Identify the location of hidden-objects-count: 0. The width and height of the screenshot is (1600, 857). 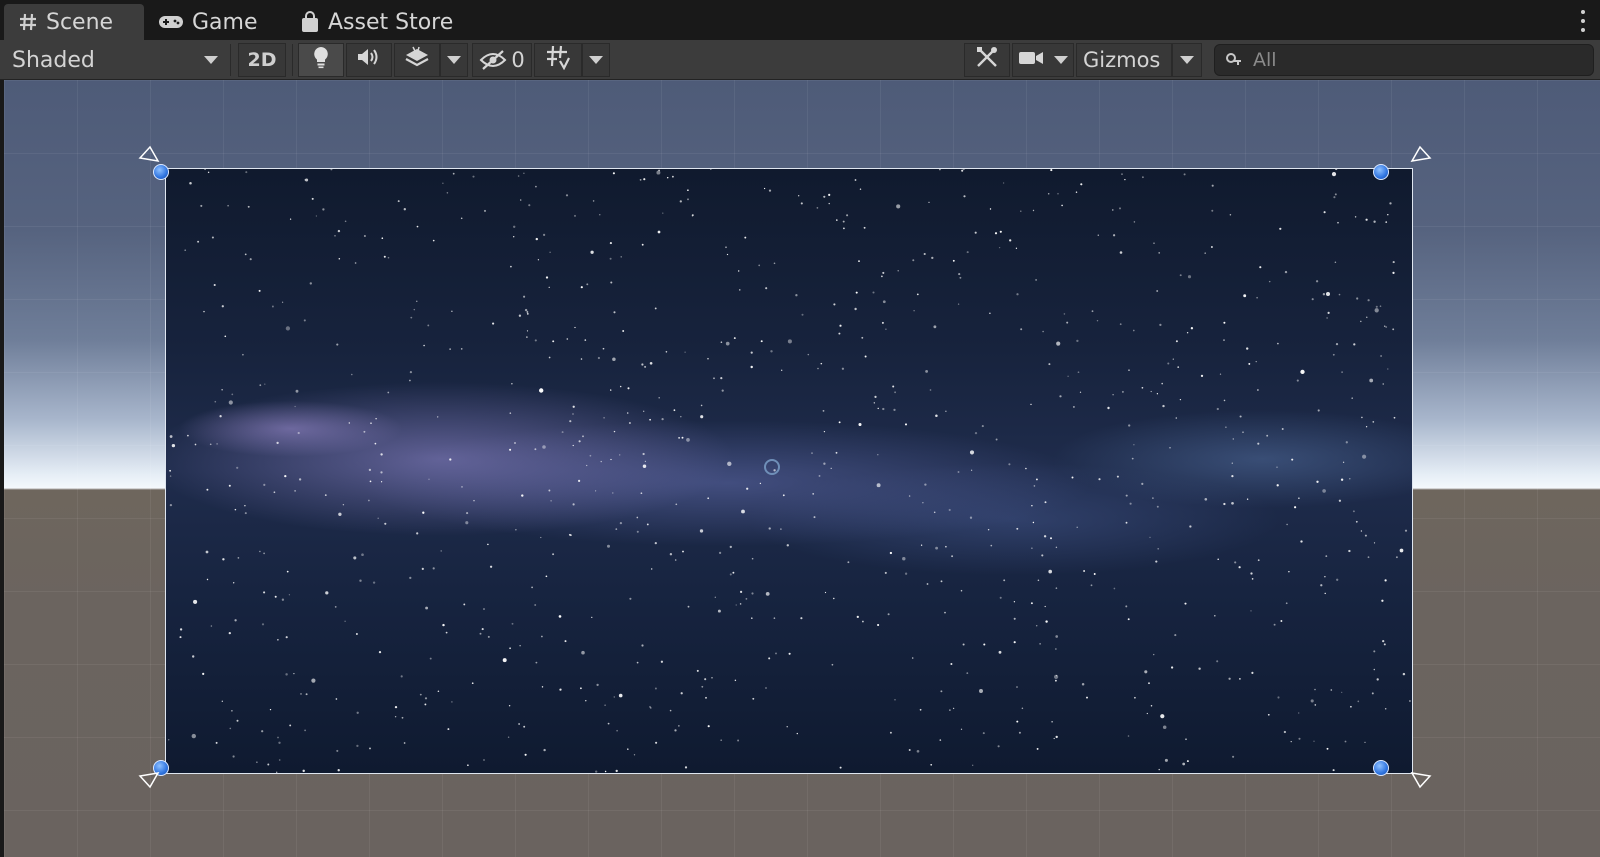
(518, 60).